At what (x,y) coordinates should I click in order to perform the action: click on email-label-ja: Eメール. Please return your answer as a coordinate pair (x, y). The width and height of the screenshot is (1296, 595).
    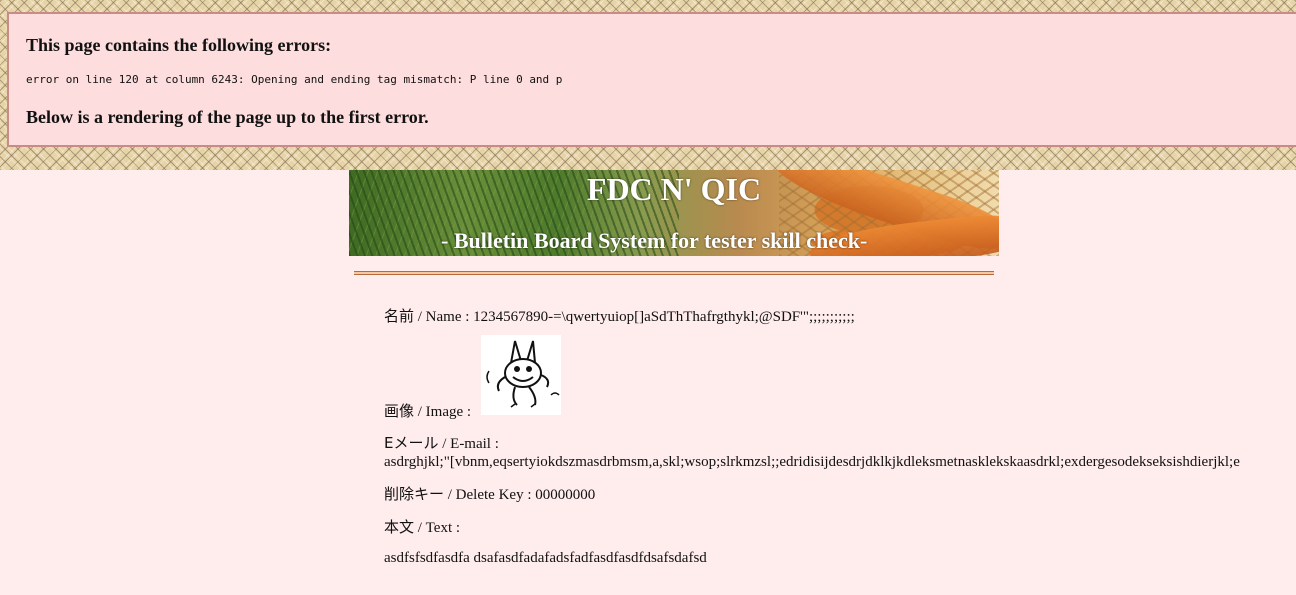
    Looking at the image, I should click on (411, 443).